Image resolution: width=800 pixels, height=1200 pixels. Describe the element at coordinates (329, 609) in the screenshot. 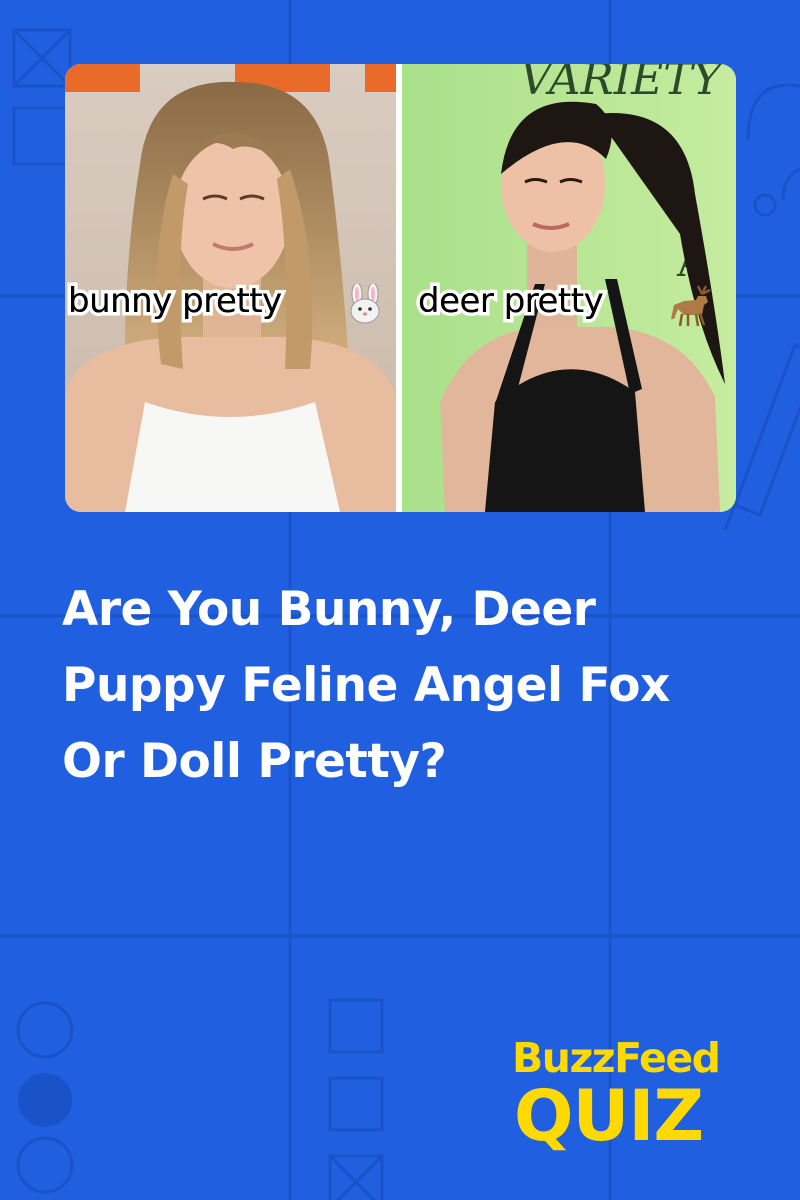

I see `quiz-title-line-1: Are You Bunny, Deer` at that location.